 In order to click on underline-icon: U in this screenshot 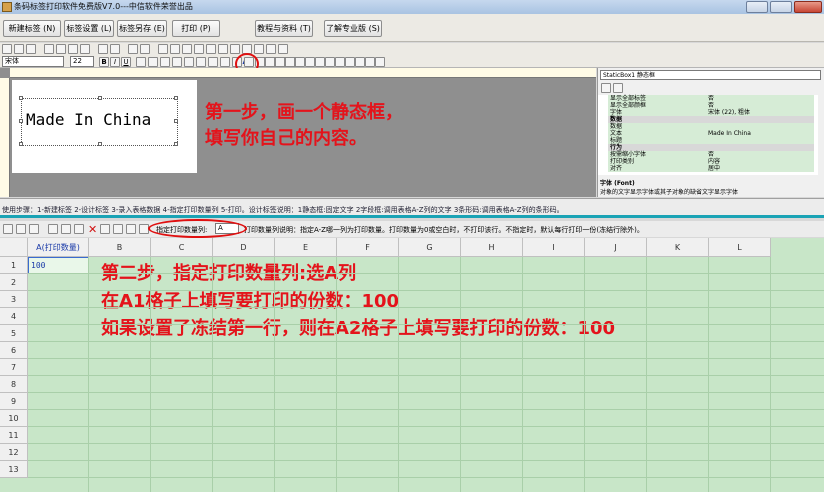, I will do `click(126, 62)`.